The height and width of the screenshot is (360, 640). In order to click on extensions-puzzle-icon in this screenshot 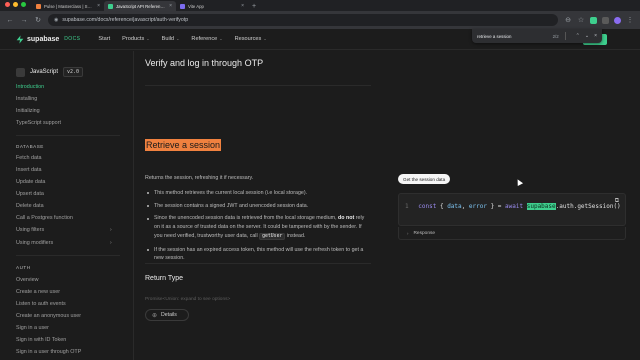, I will do `click(605, 20)`.